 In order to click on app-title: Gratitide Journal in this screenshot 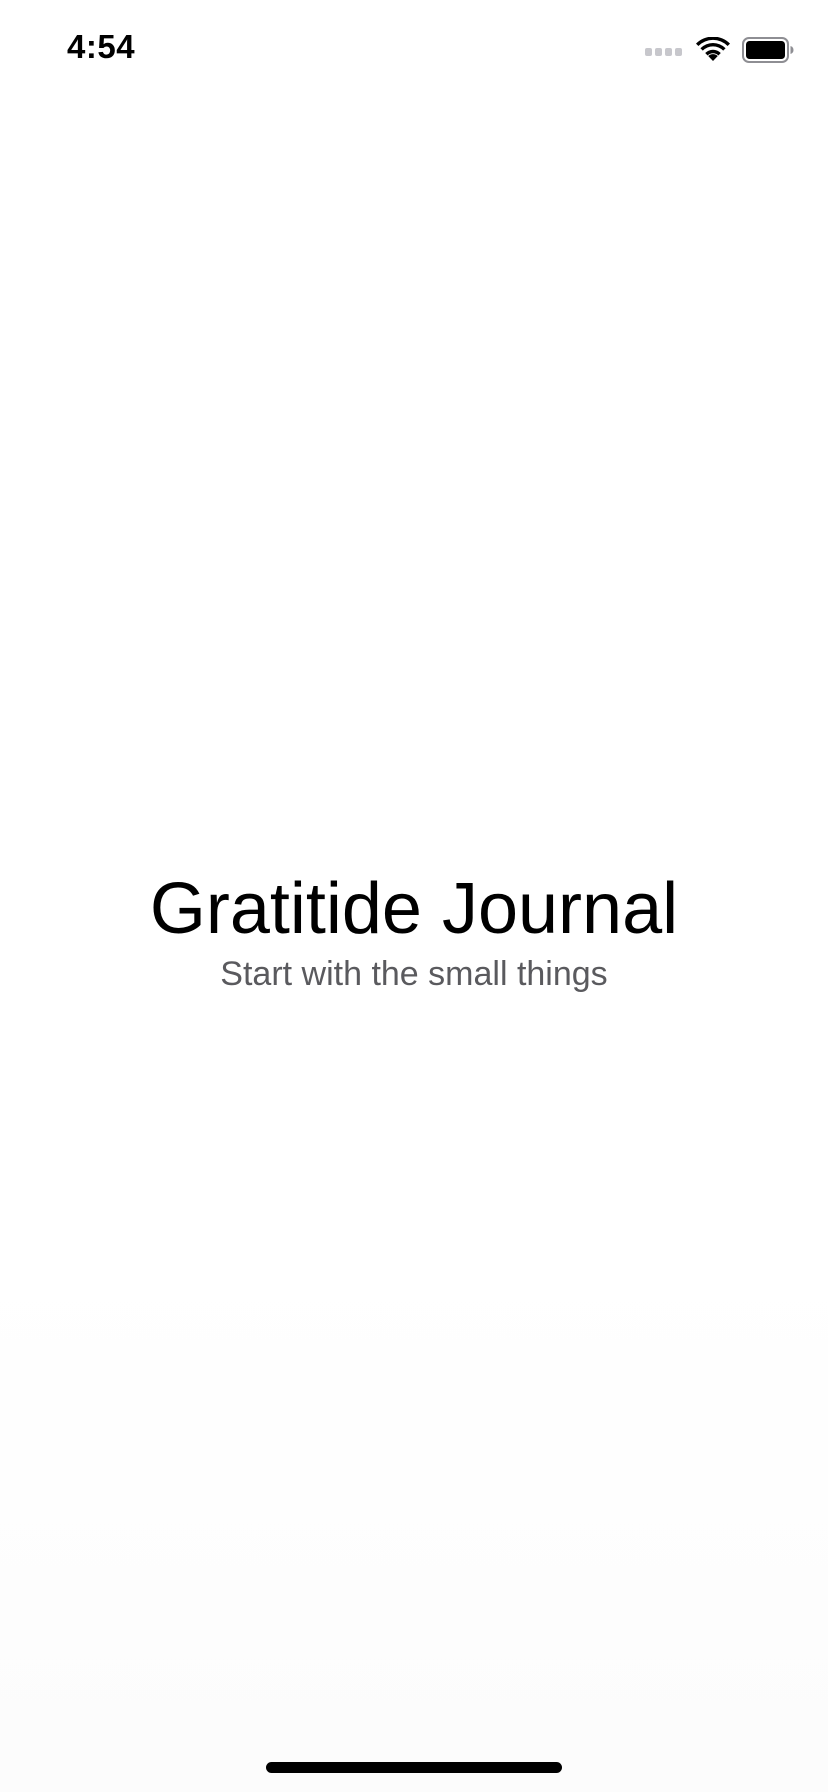, I will do `click(414, 909)`.